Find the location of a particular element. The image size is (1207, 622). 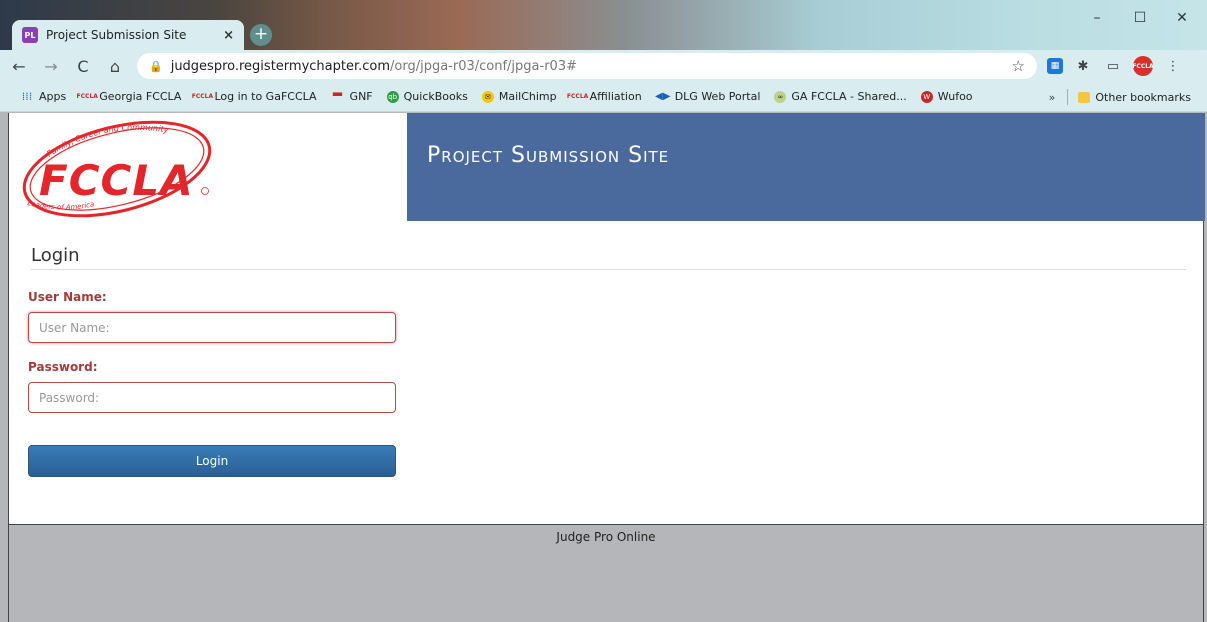

back-arrow-icon: ← is located at coordinates (19, 66).